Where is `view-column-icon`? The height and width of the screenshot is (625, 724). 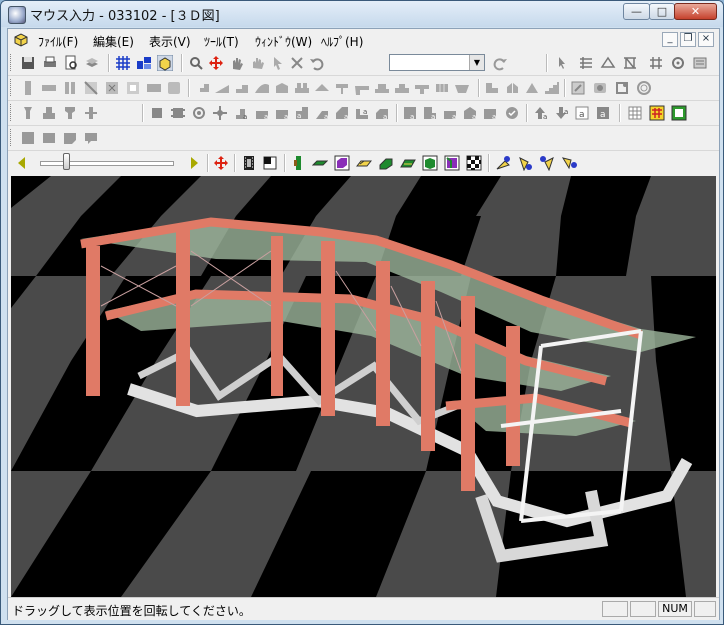 view-column-icon is located at coordinates (298, 163).